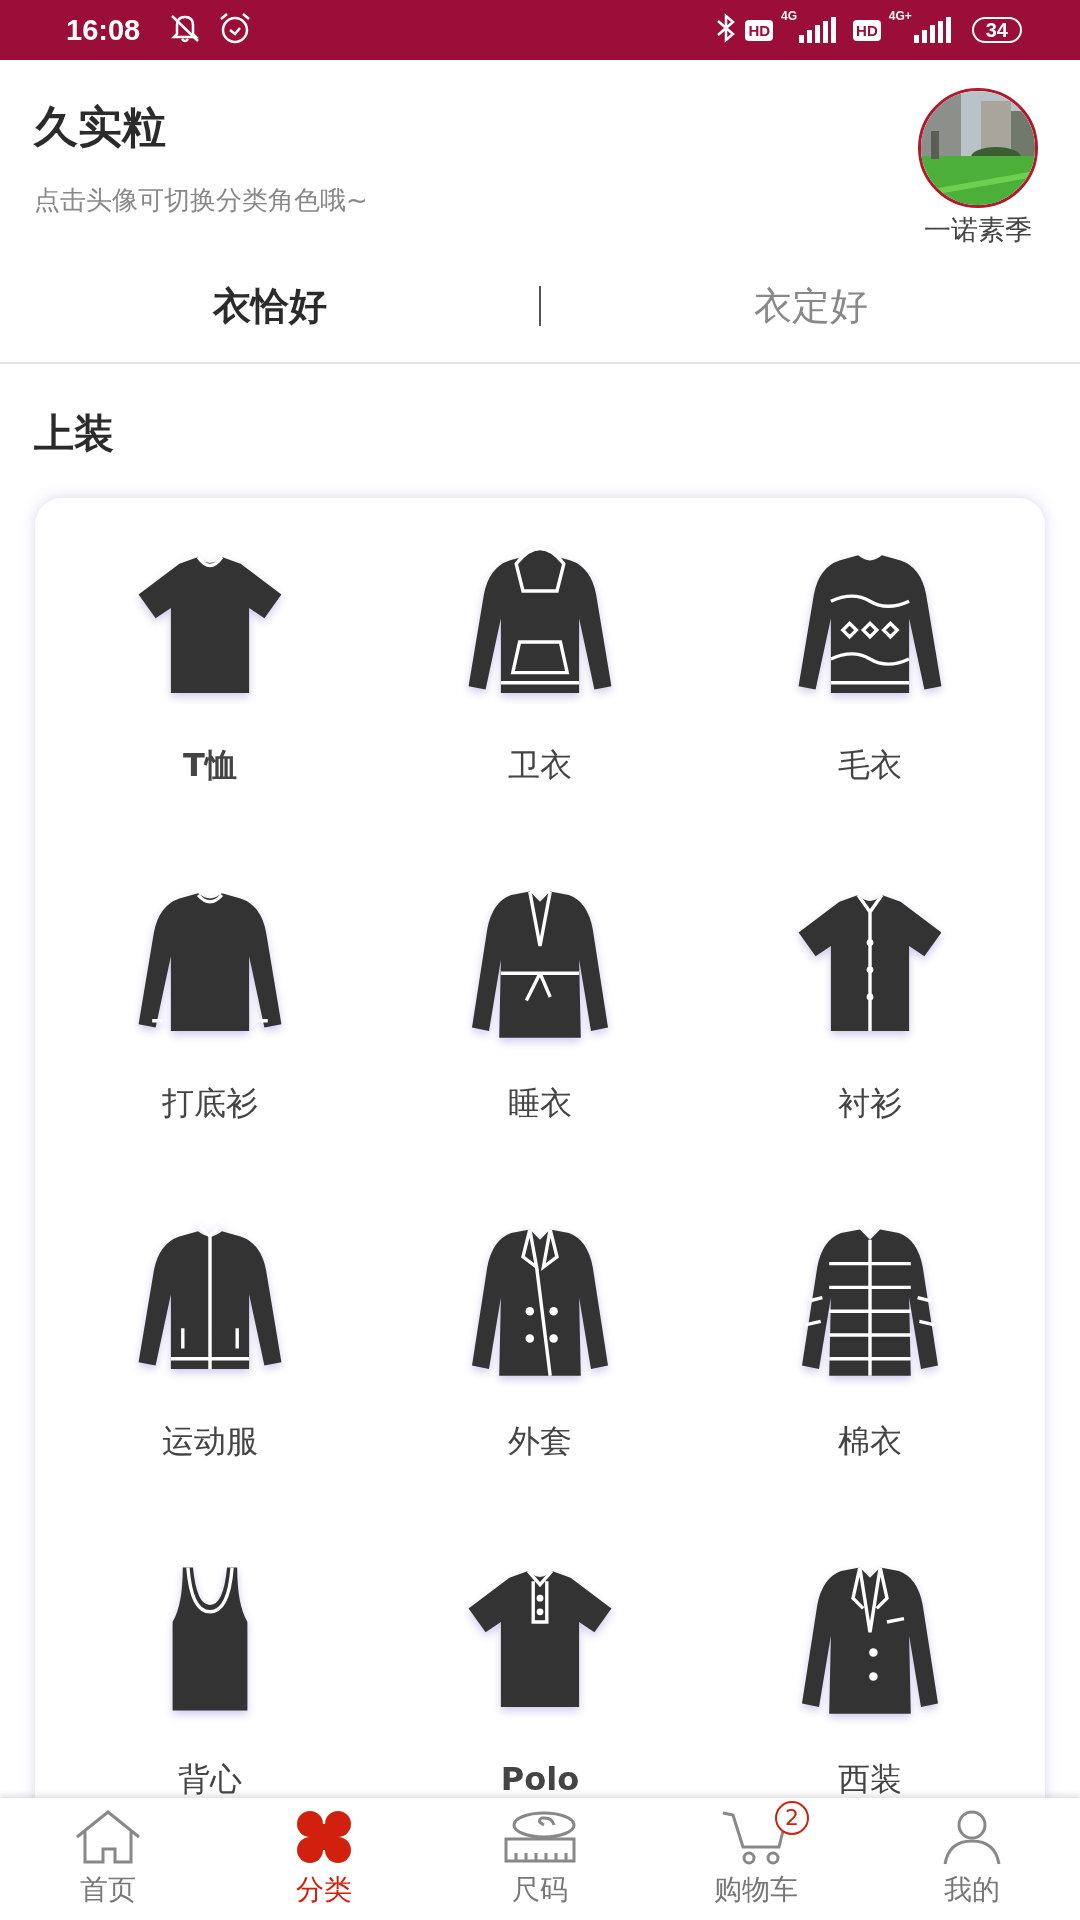  Describe the element at coordinates (756, 1859) in the screenshot. I see `nav-tab: 2 购物车` at that location.